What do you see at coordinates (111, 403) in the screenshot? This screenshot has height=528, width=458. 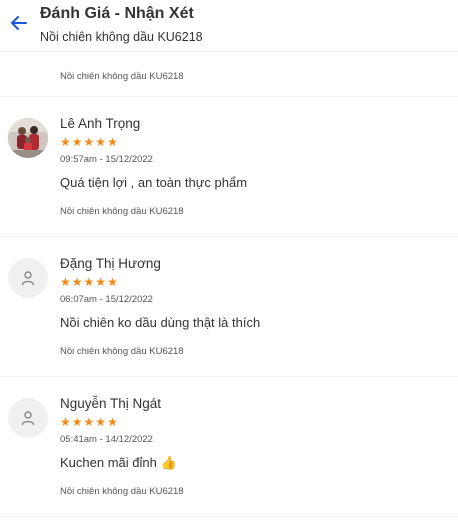 I see `reviewer-name: Nguyễn Thị Ngát` at bounding box center [111, 403].